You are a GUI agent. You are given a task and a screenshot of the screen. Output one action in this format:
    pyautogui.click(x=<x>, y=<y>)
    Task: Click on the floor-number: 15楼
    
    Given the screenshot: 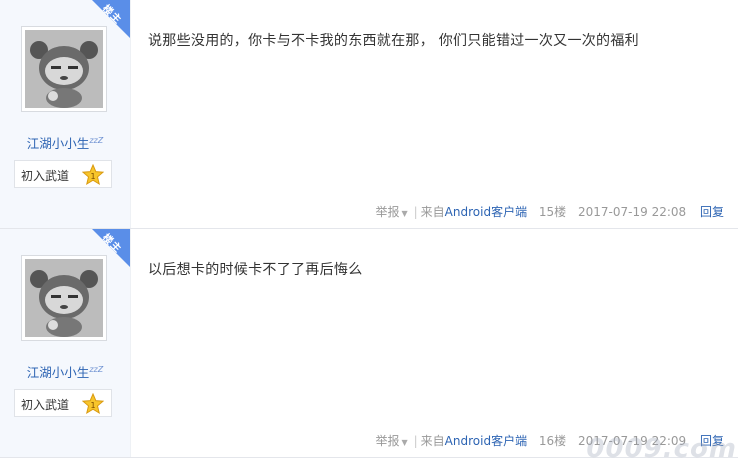 What is the action you would take?
    pyautogui.click(x=552, y=212)
    